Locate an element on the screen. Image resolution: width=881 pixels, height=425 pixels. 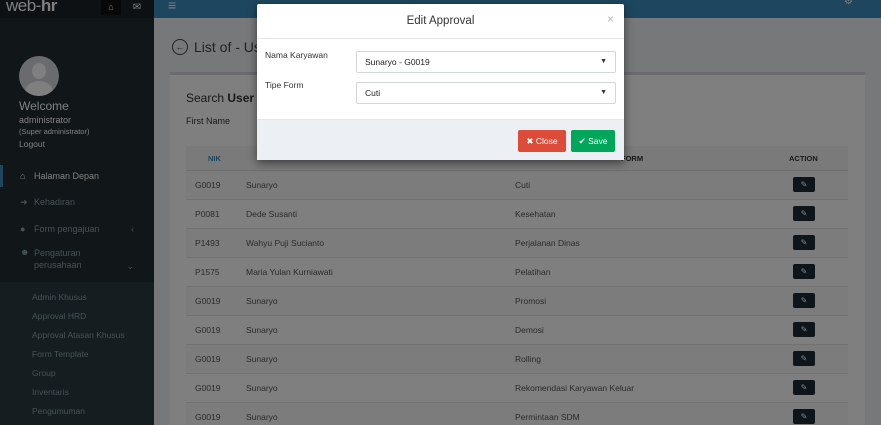
modal-footer: ✖ Close ✔ Save is located at coordinates (440, 139).